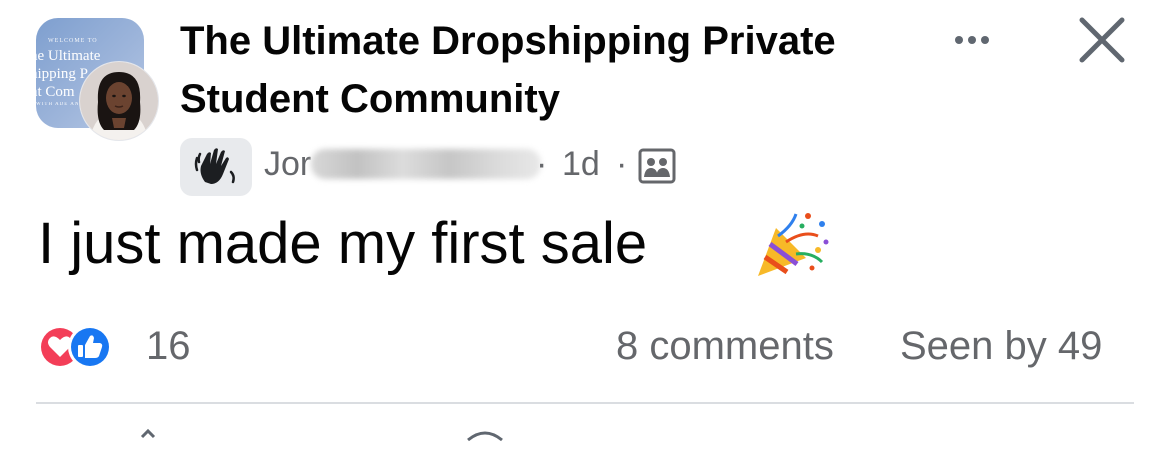  Describe the element at coordinates (426, 164) in the screenshot. I see `blurred-name-region` at that location.